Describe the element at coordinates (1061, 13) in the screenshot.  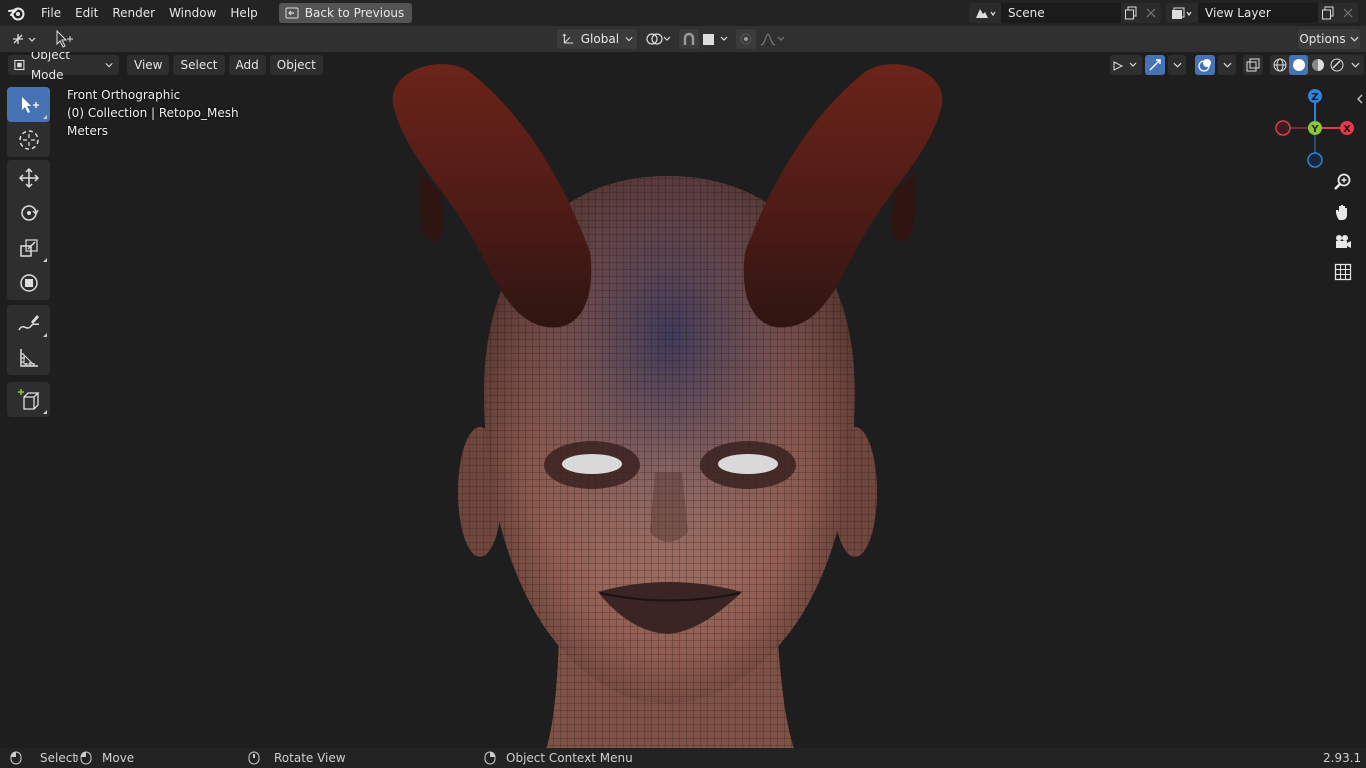
I see `scene-name-field: Scene` at that location.